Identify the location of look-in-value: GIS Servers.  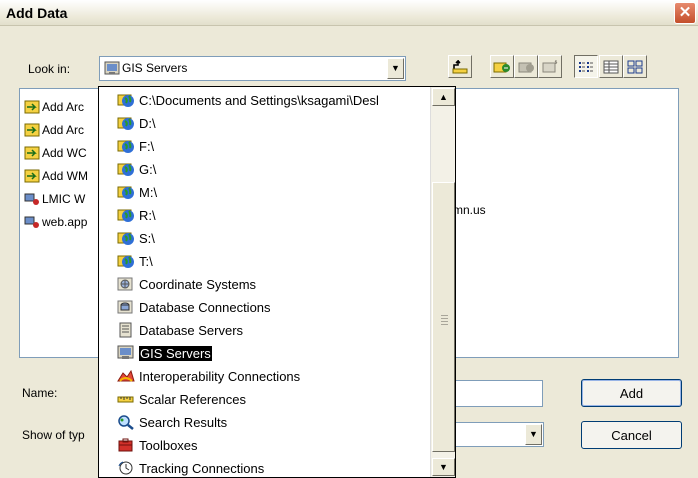
(155, 68).